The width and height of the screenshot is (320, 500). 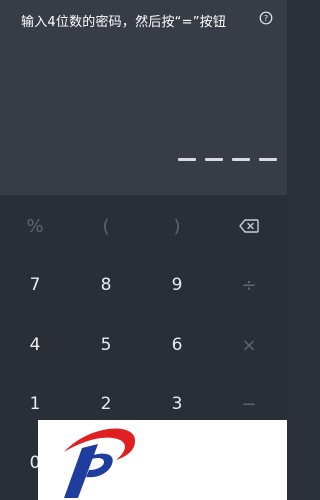 I want to click on backspace-key, so click(x=249, y=226).